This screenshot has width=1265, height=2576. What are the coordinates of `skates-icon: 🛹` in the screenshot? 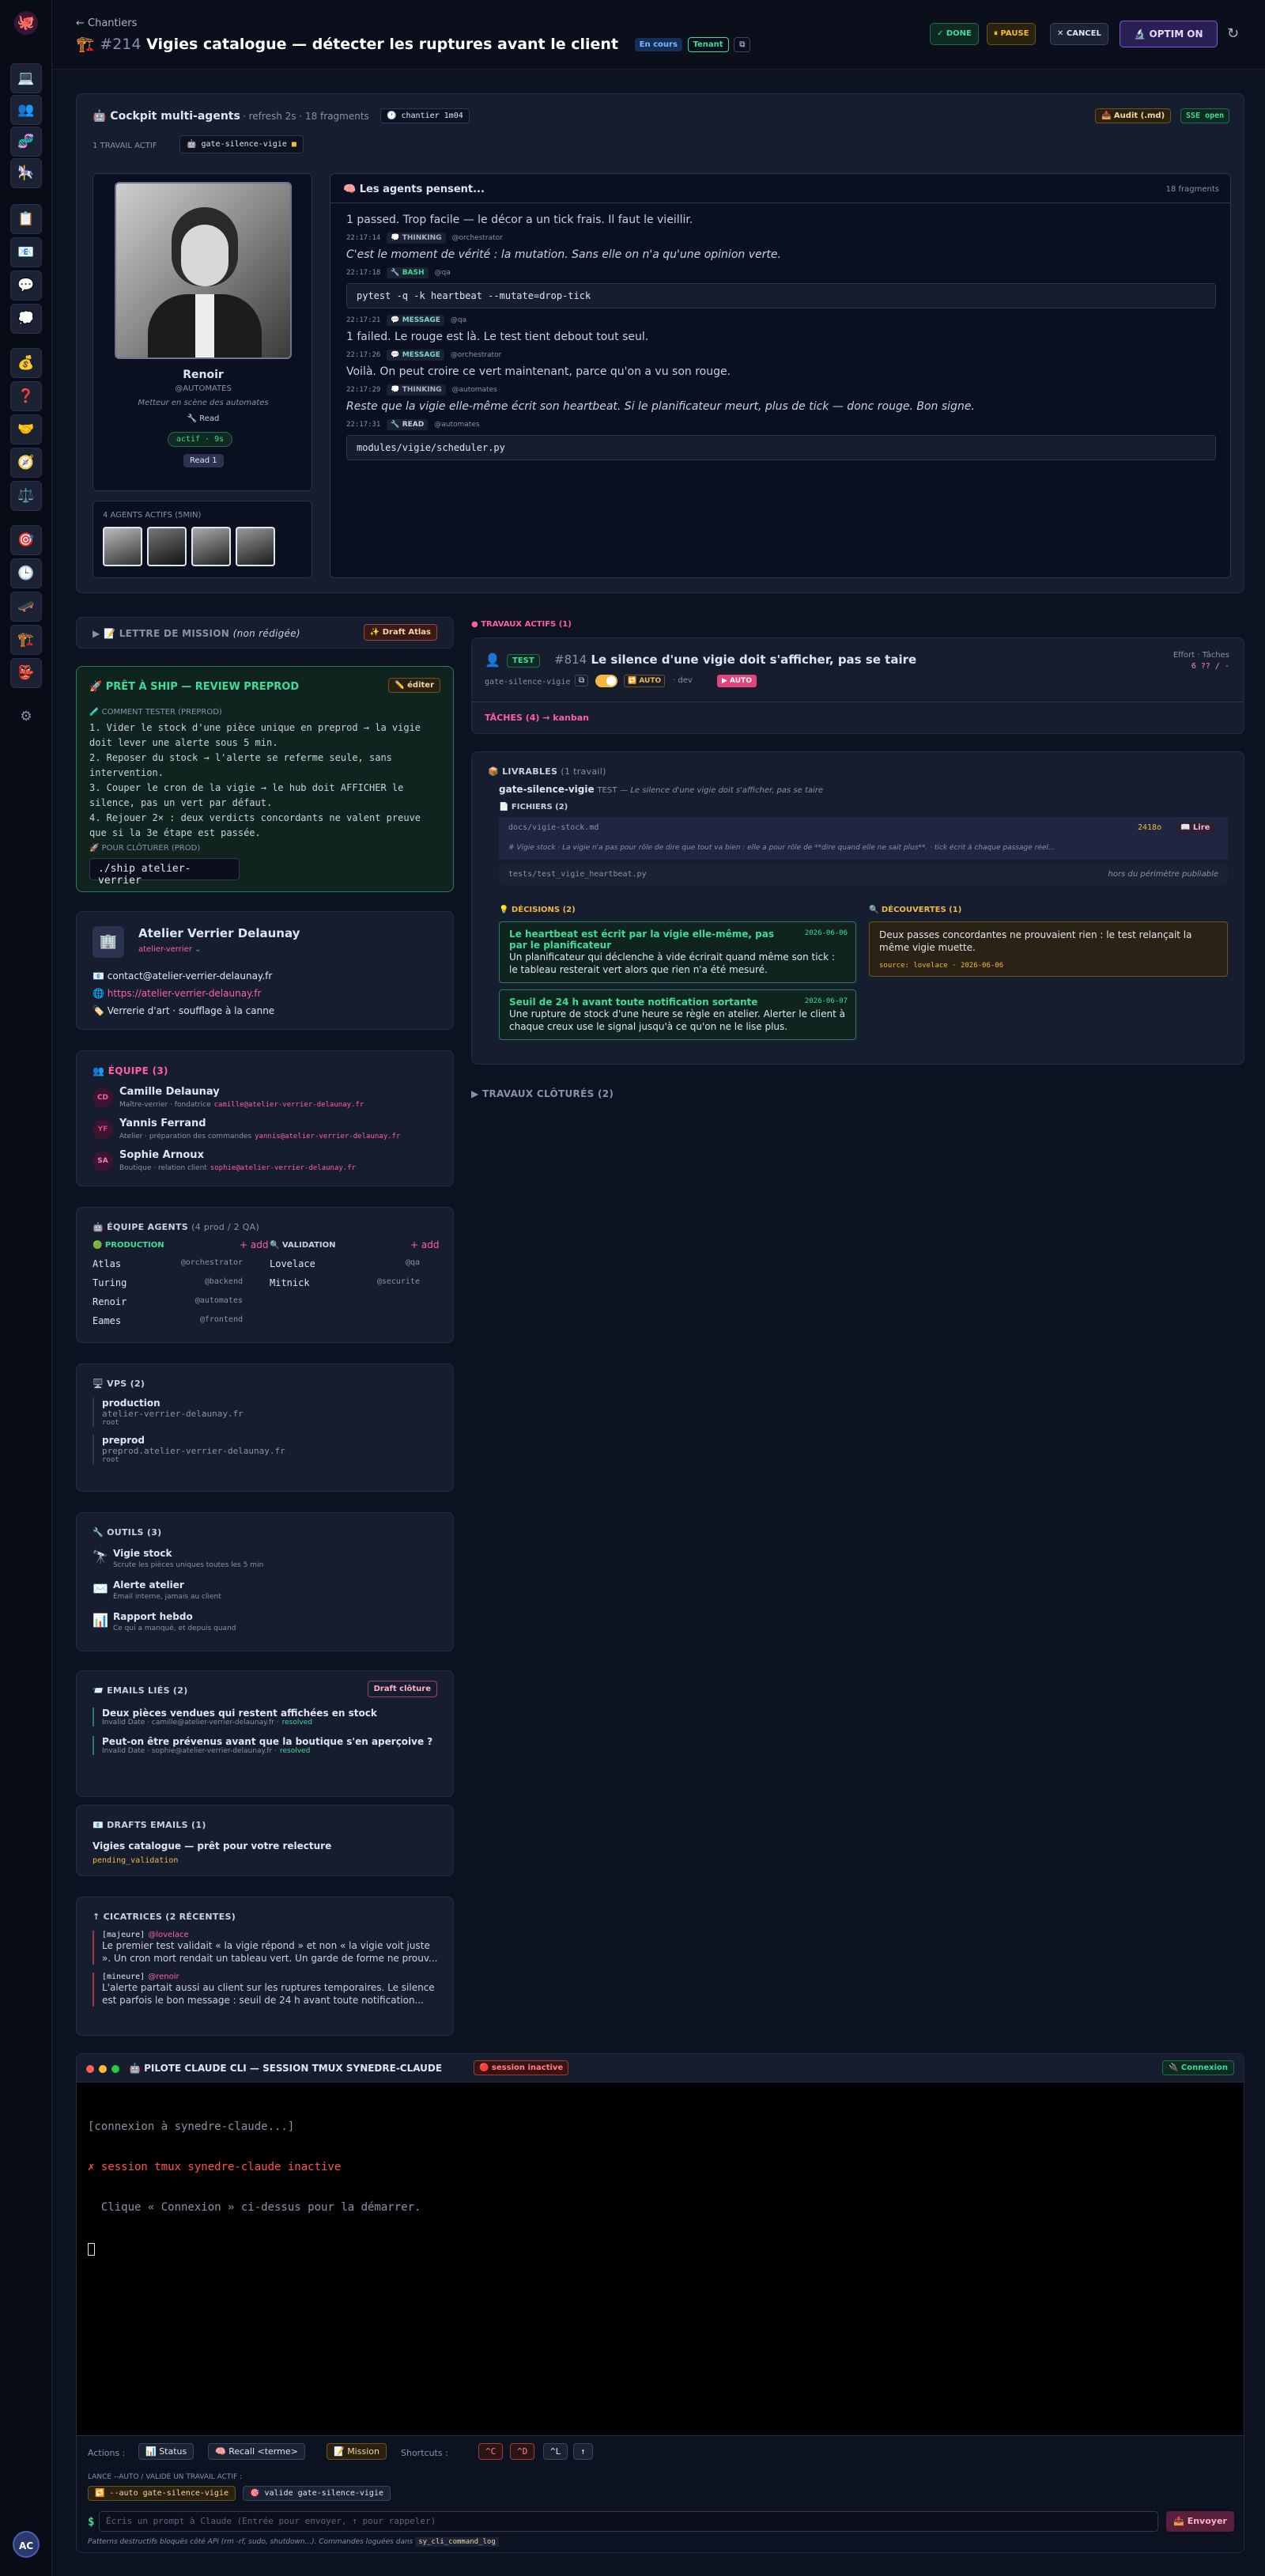 It's located at (26, 607).